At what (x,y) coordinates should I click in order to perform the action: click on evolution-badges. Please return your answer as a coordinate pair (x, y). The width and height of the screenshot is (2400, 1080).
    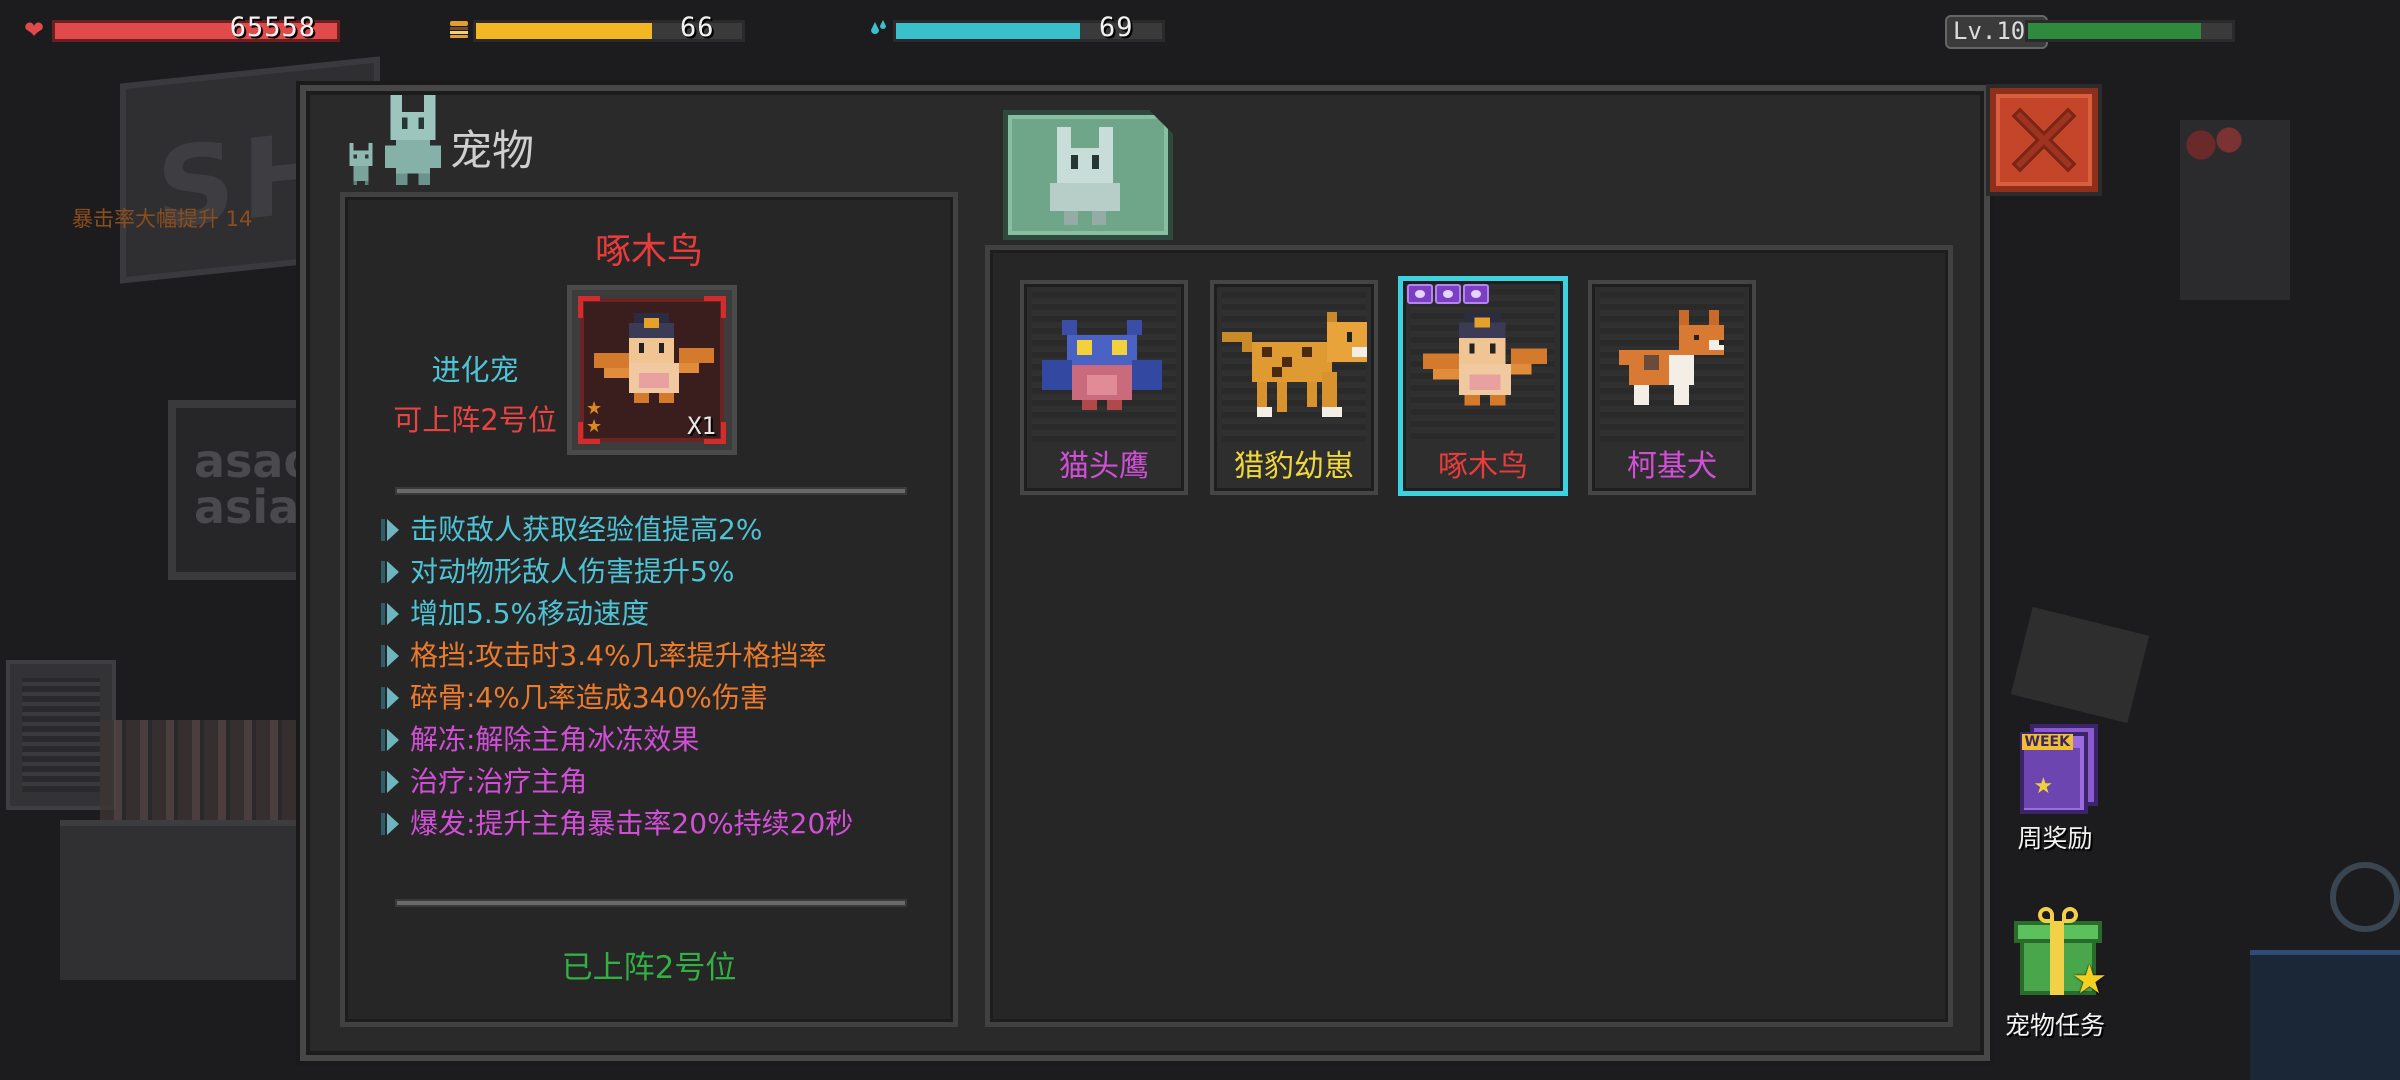
    Looking at the image, I should click on (1448, 294).